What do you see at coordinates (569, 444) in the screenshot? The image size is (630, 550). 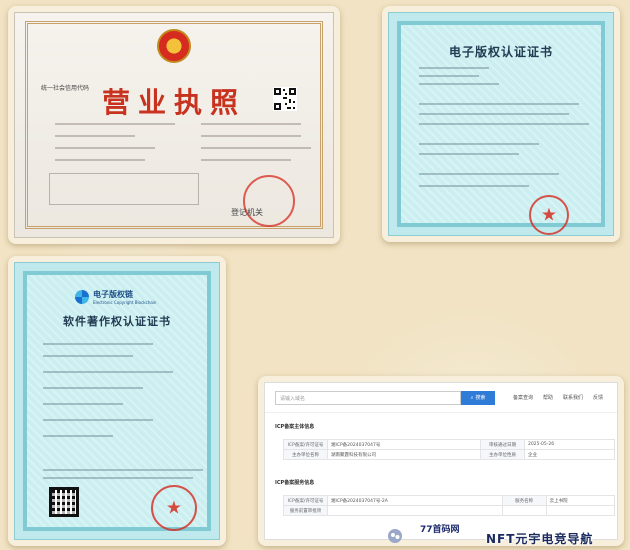 I see `table-cell: 2025-05-26` at bounding box center [569, 444].